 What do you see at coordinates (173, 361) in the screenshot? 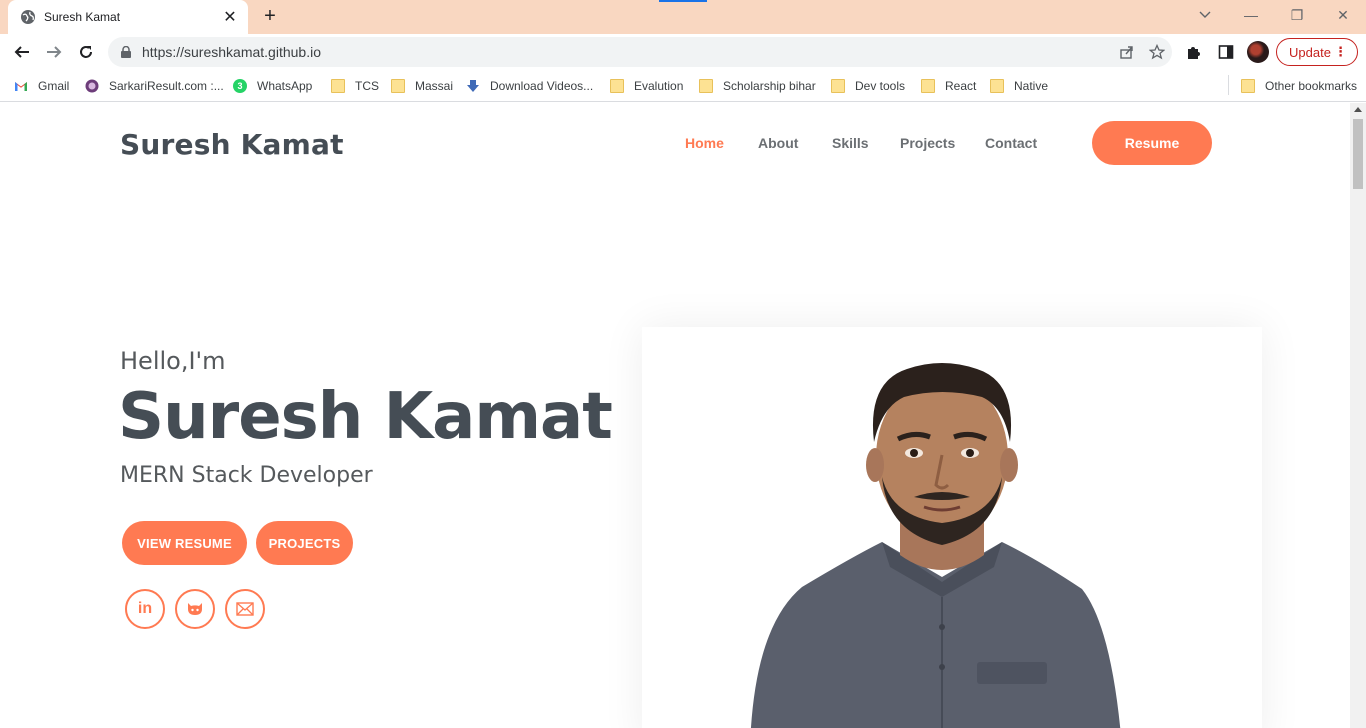
I see `hero-greeting: Hello,I'm` at bounding box center [173, 361].